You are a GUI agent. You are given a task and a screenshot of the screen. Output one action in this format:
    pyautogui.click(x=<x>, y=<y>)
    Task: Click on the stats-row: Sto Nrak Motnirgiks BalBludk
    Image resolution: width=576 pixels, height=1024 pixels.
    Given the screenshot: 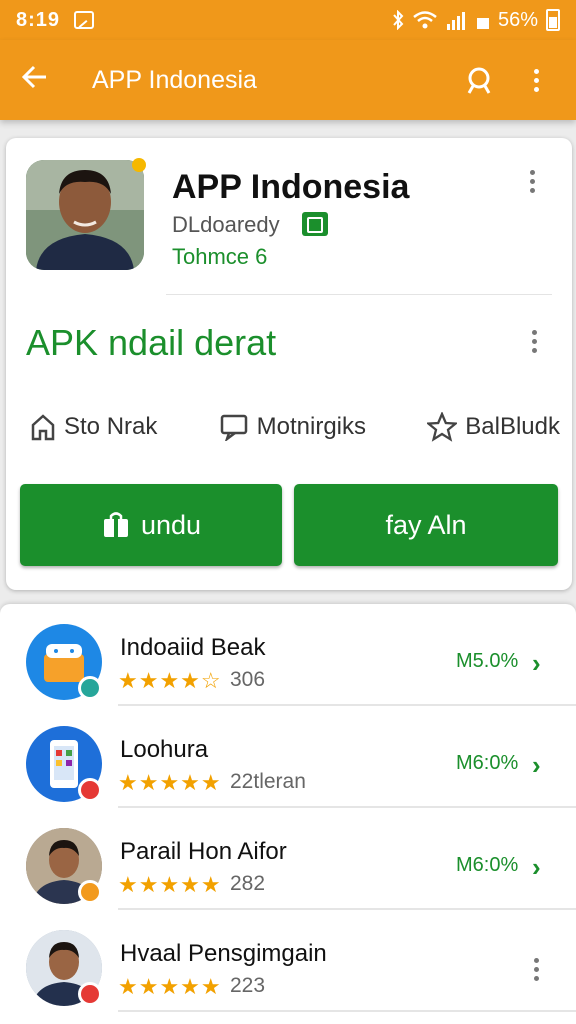 What is the action you would take?
    pyautogui.click(x=295, y=427)
    